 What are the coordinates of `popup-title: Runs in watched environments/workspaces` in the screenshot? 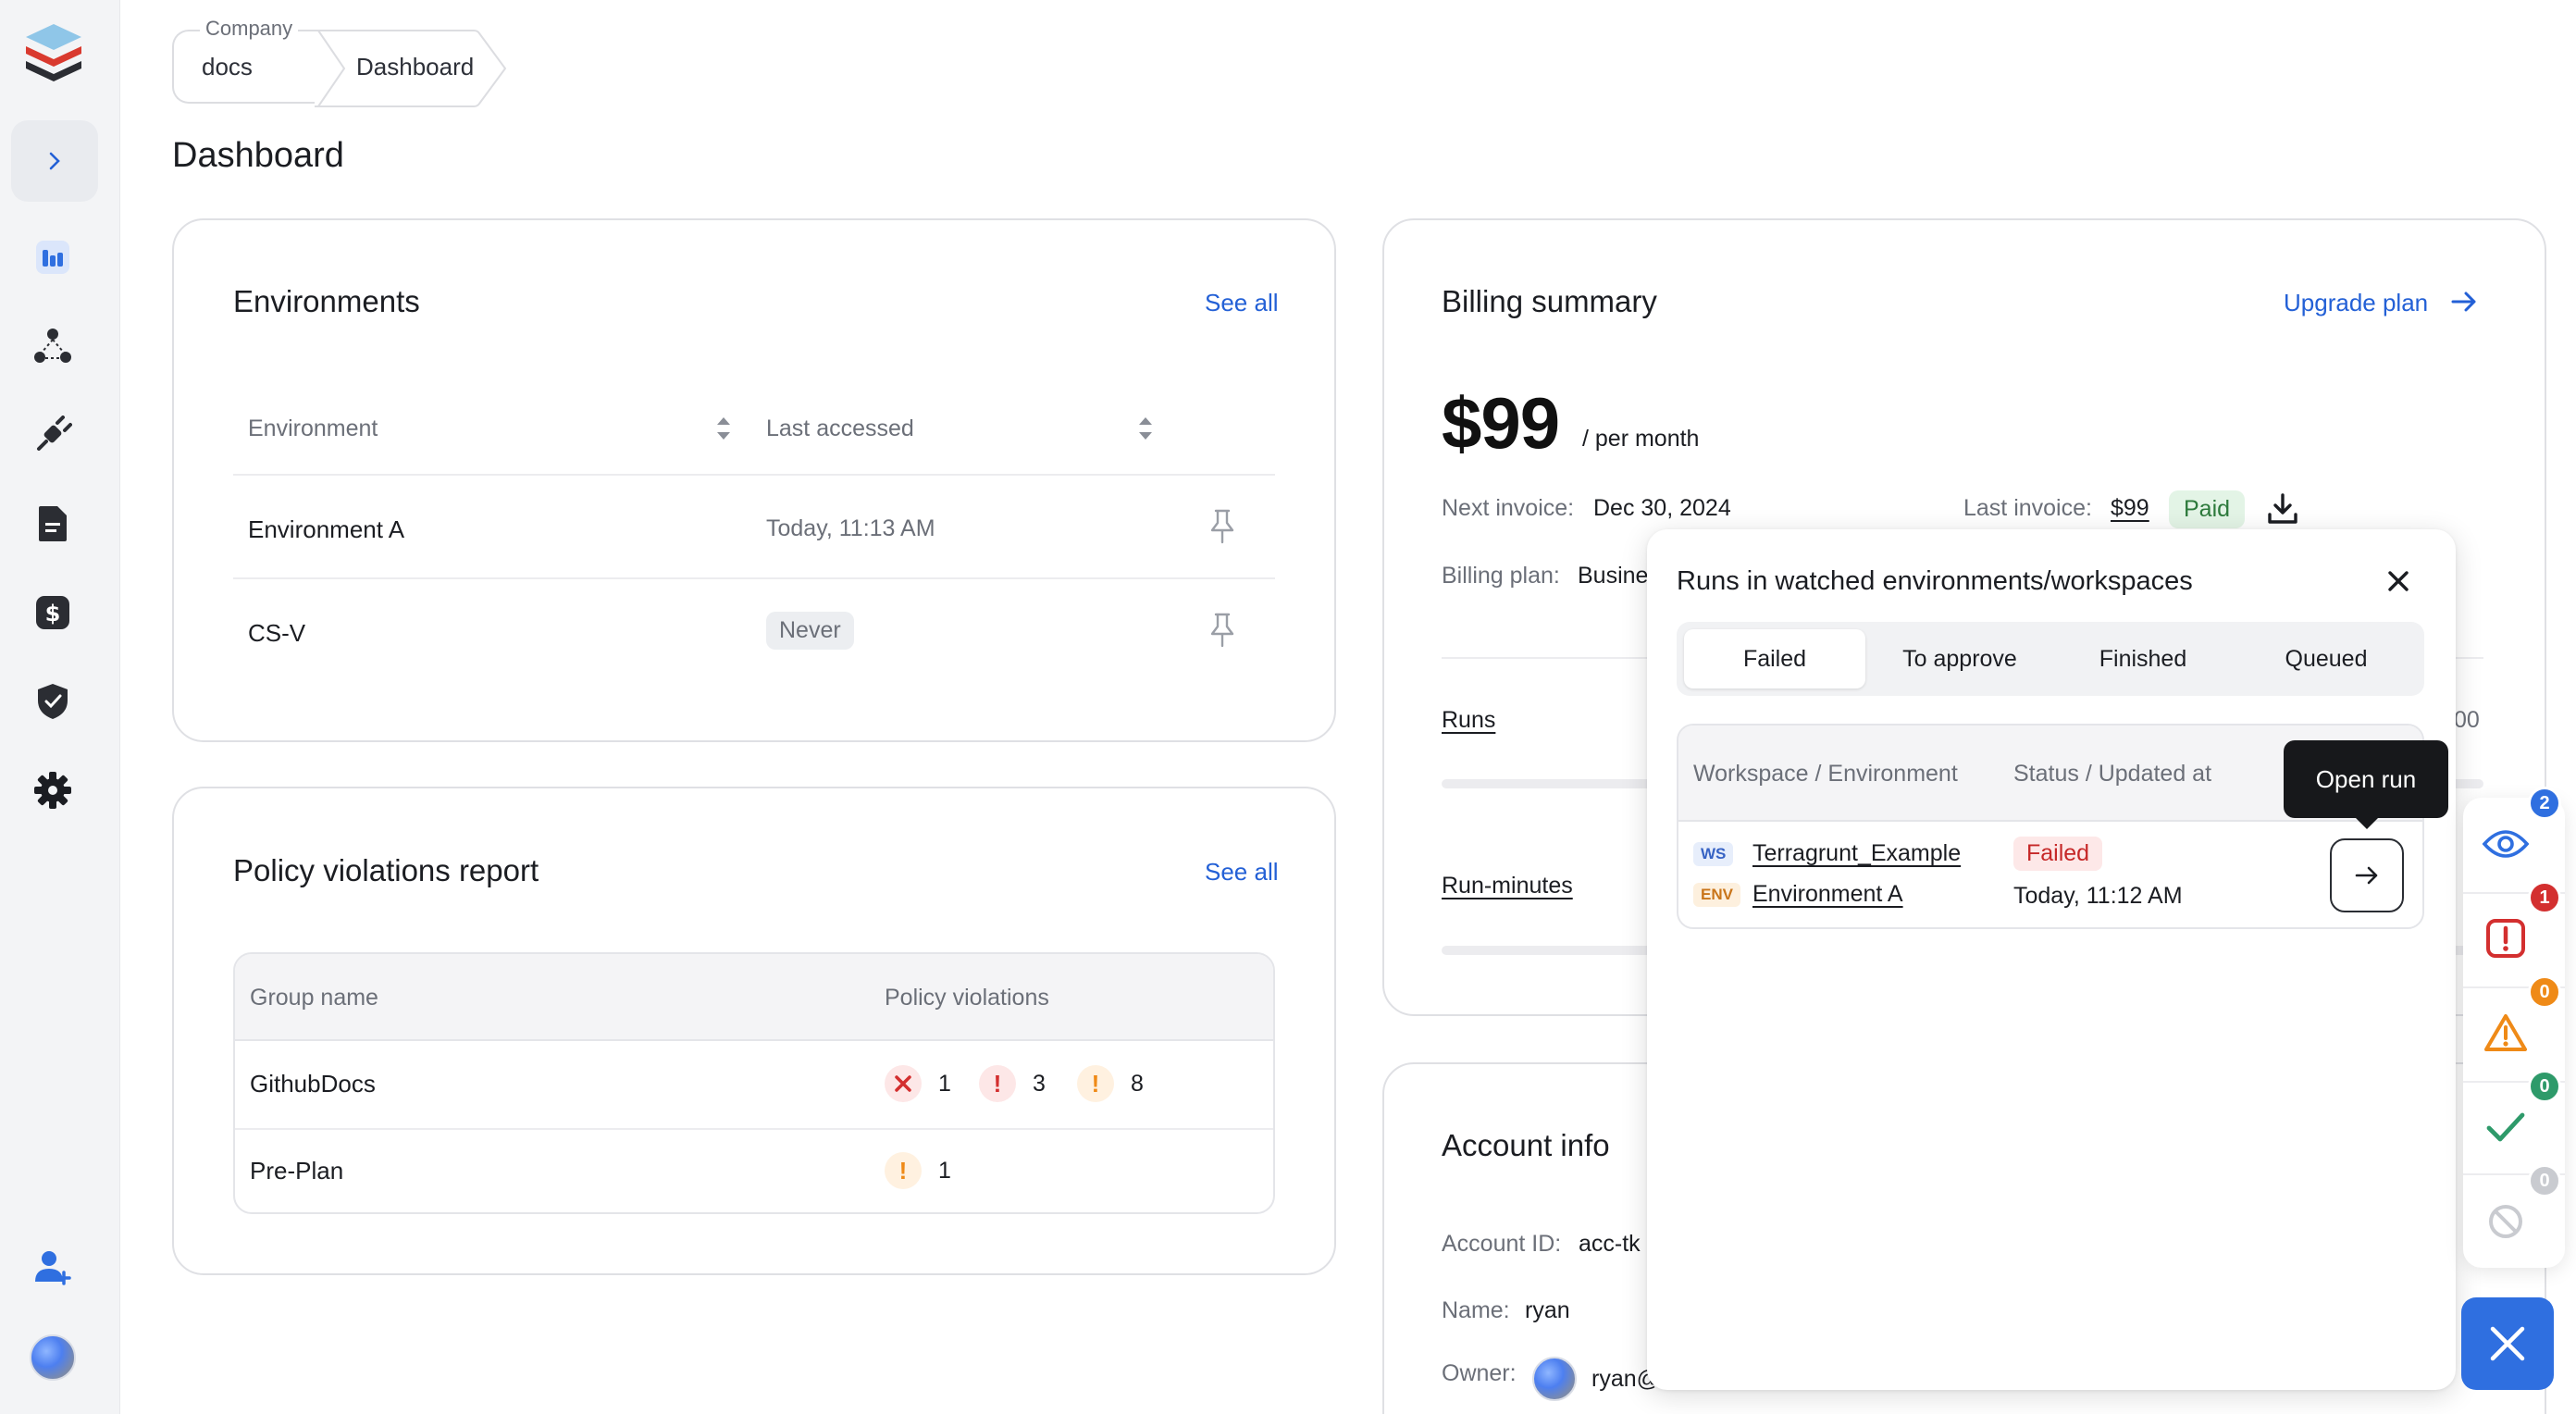 It's located at (1935, 581).